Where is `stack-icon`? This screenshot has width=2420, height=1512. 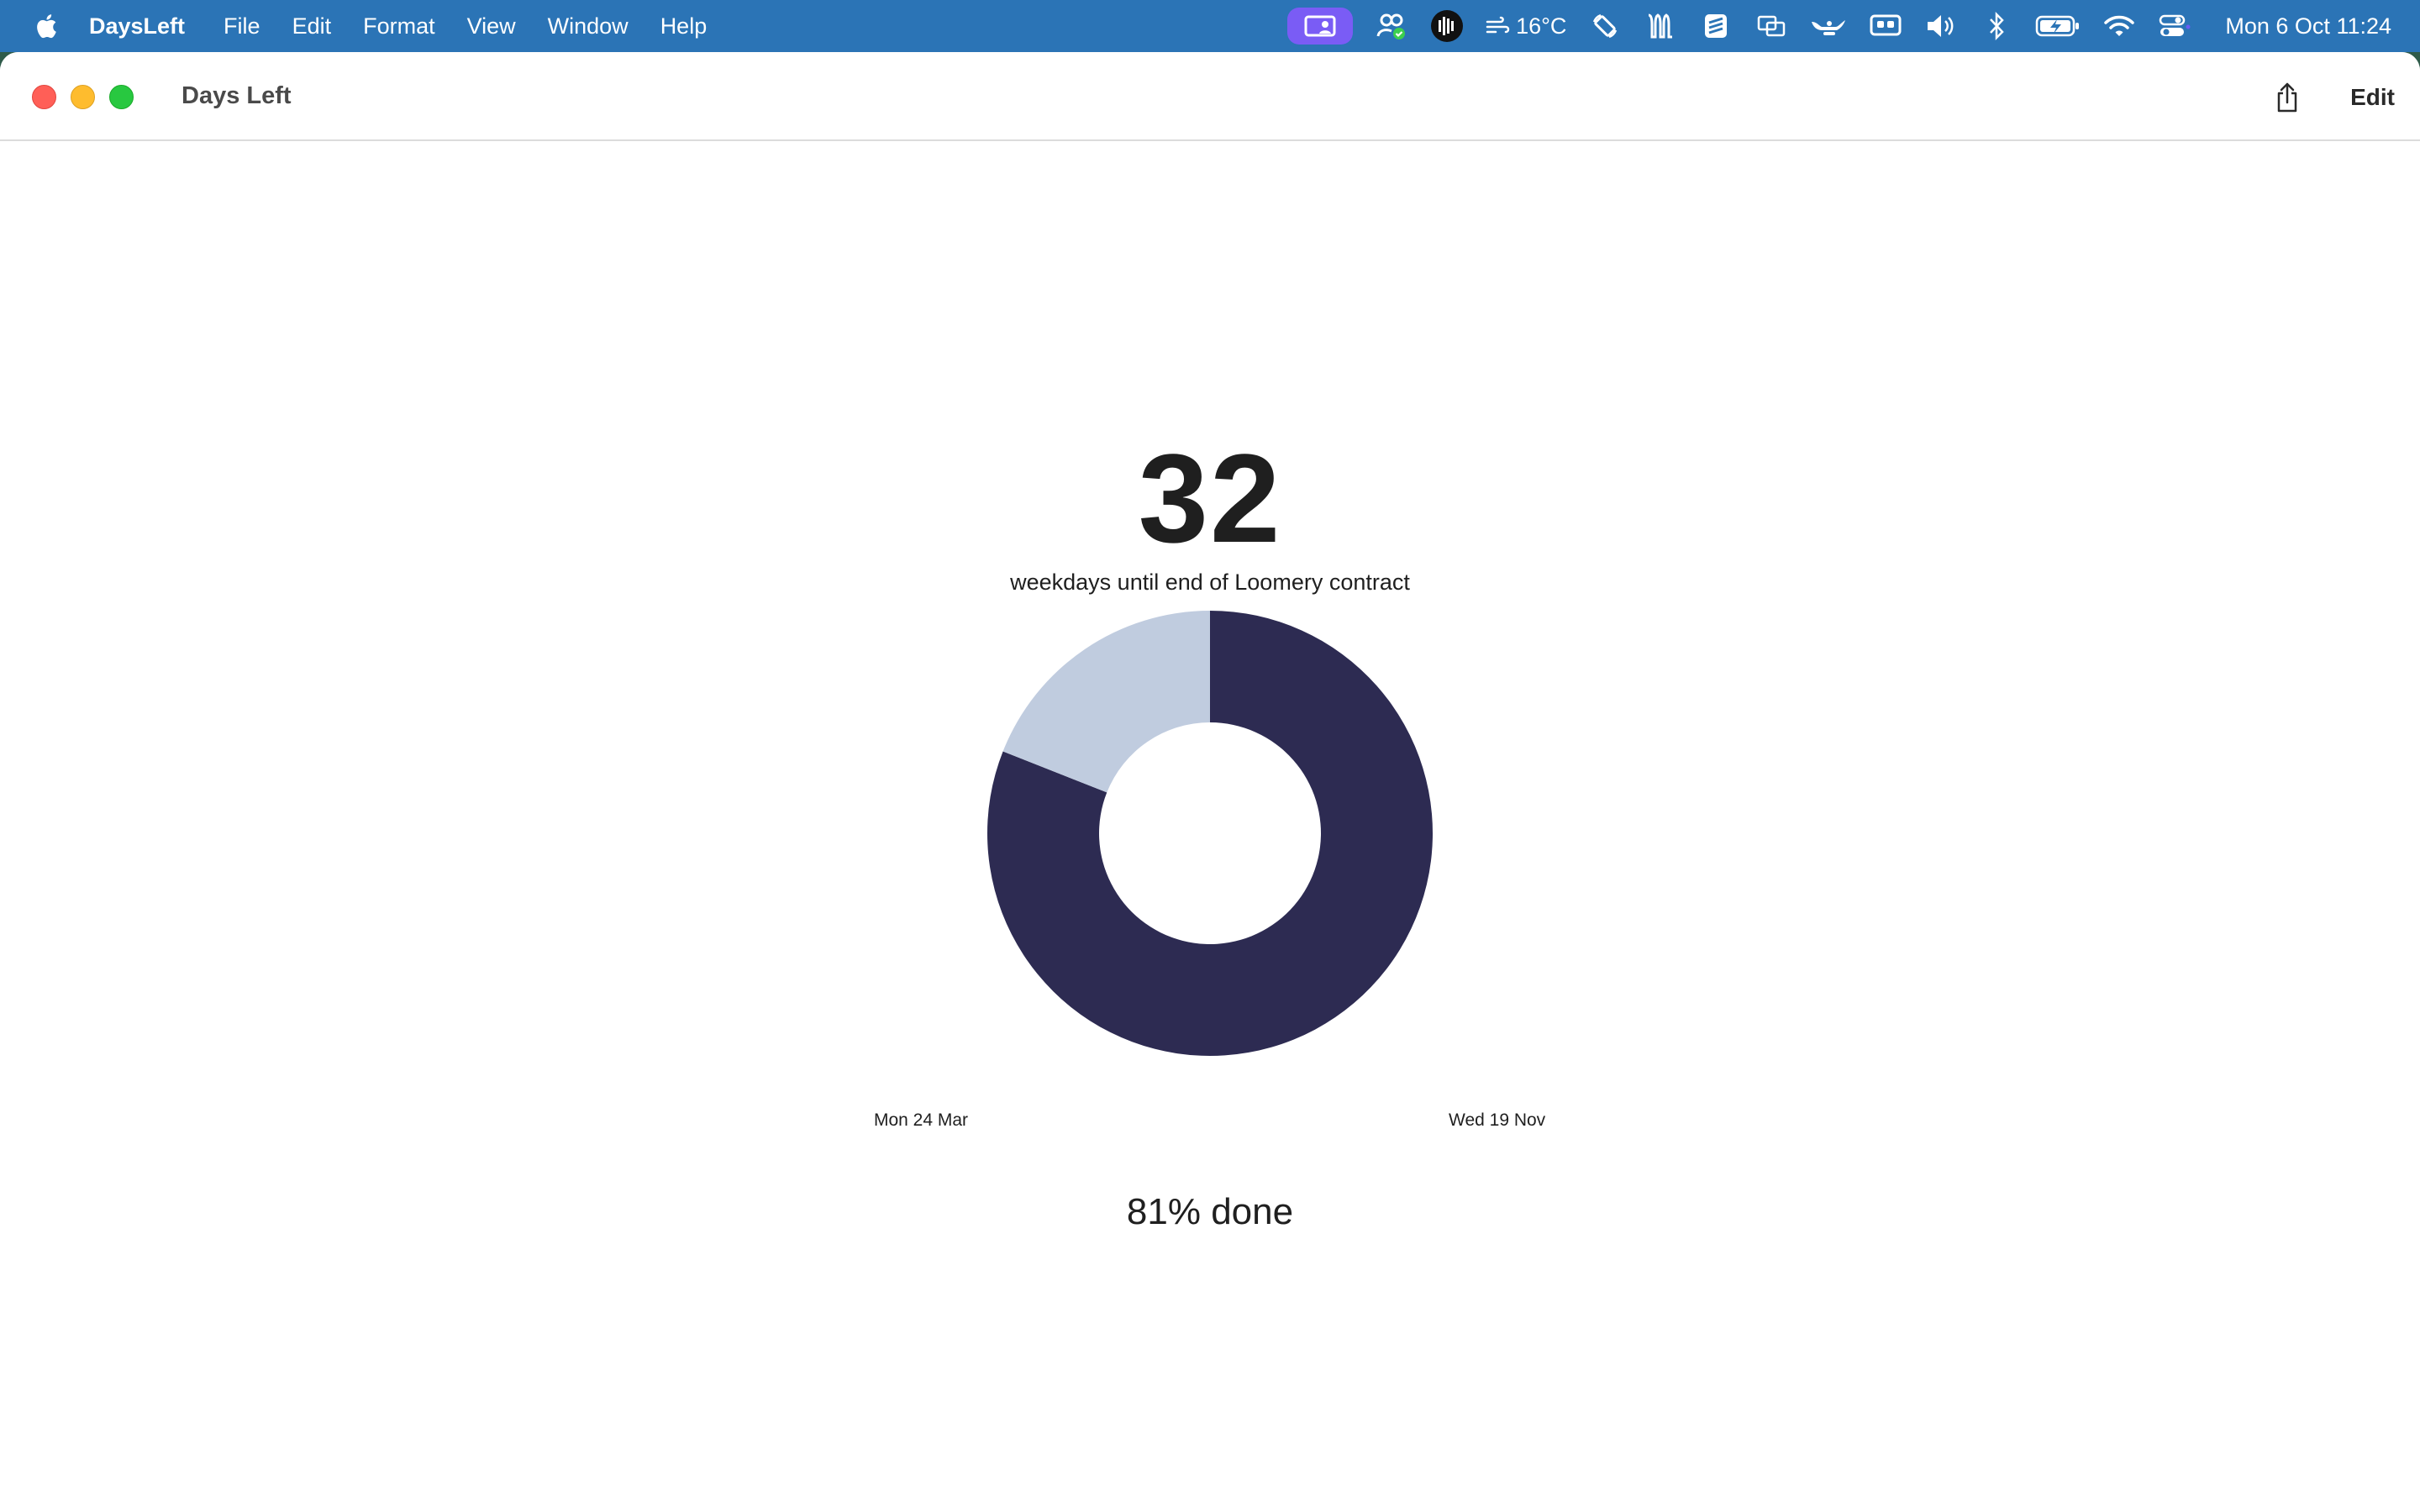
stack-icon is located at coordinates (1716, 26).